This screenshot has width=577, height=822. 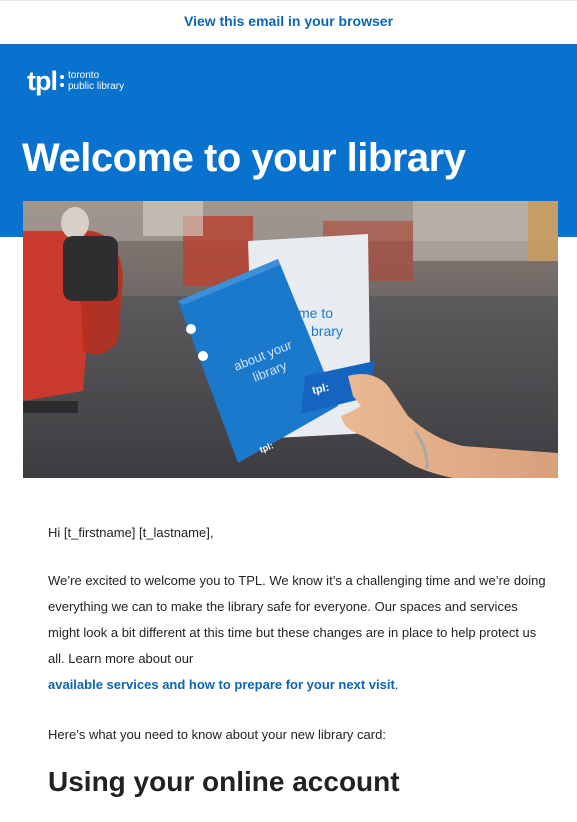 What do you see at coordinates (62, 81) in the screenshot?
I see `logo-dots-icon` at bounding box center [62, 81].